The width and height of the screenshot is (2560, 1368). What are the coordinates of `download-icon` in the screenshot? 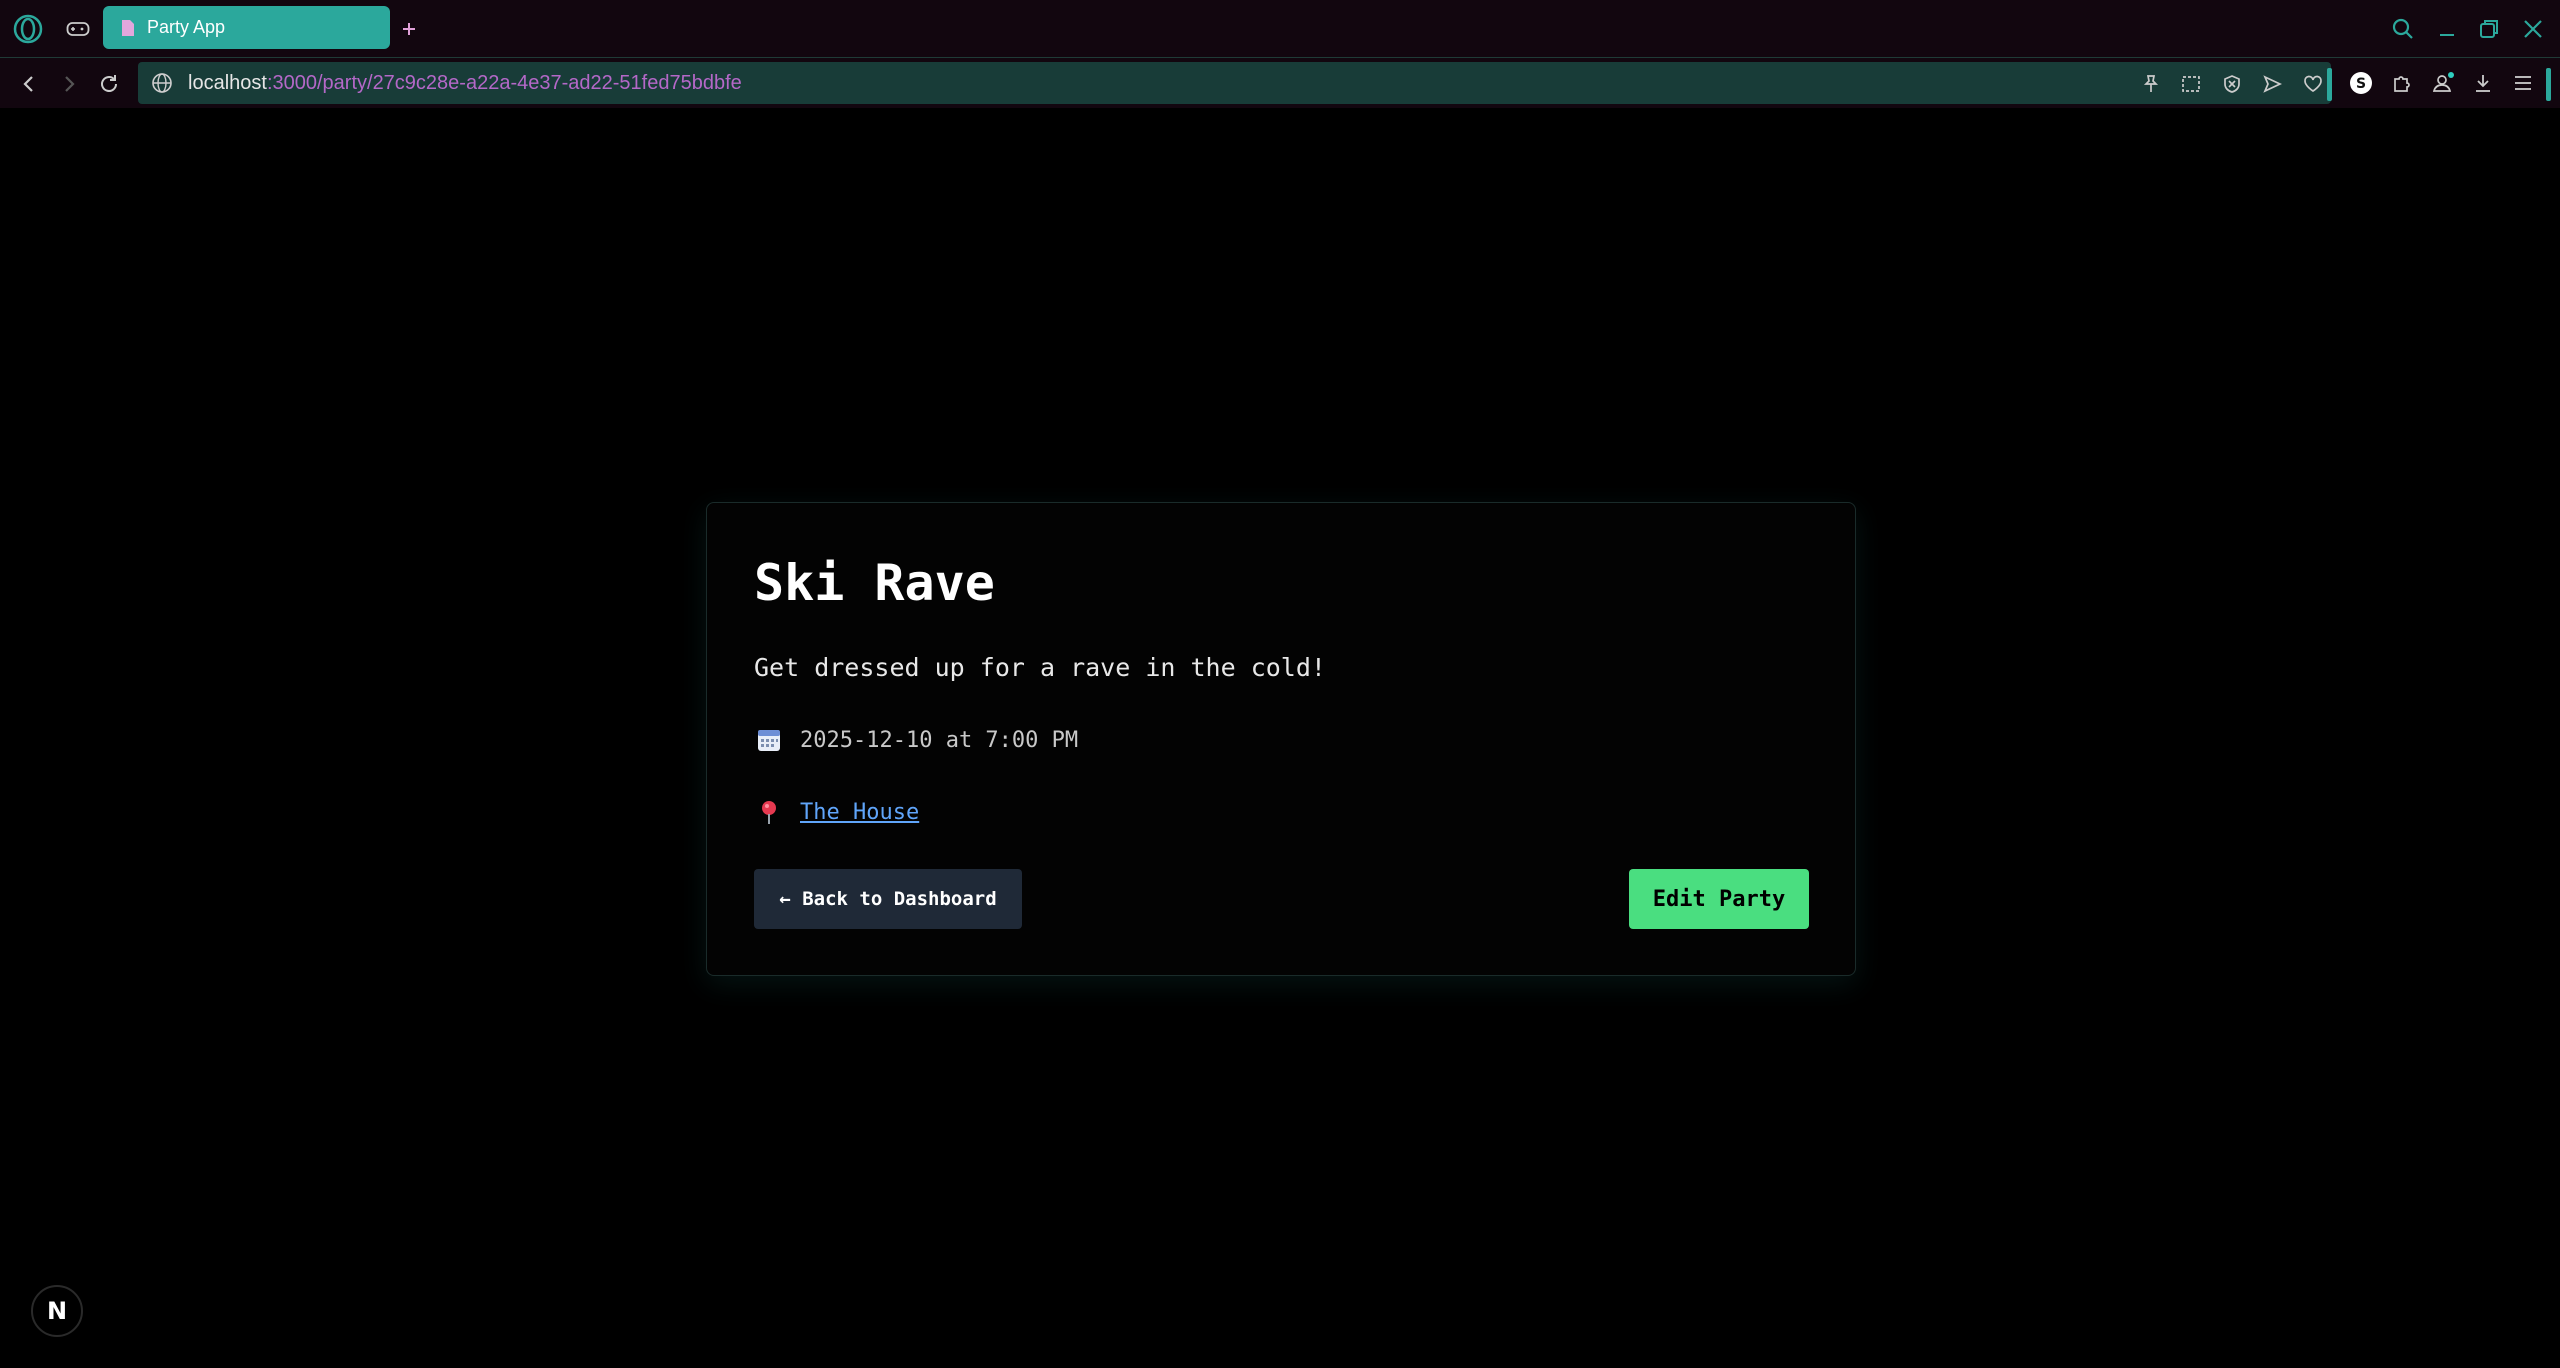 It's located at (2483, 83).